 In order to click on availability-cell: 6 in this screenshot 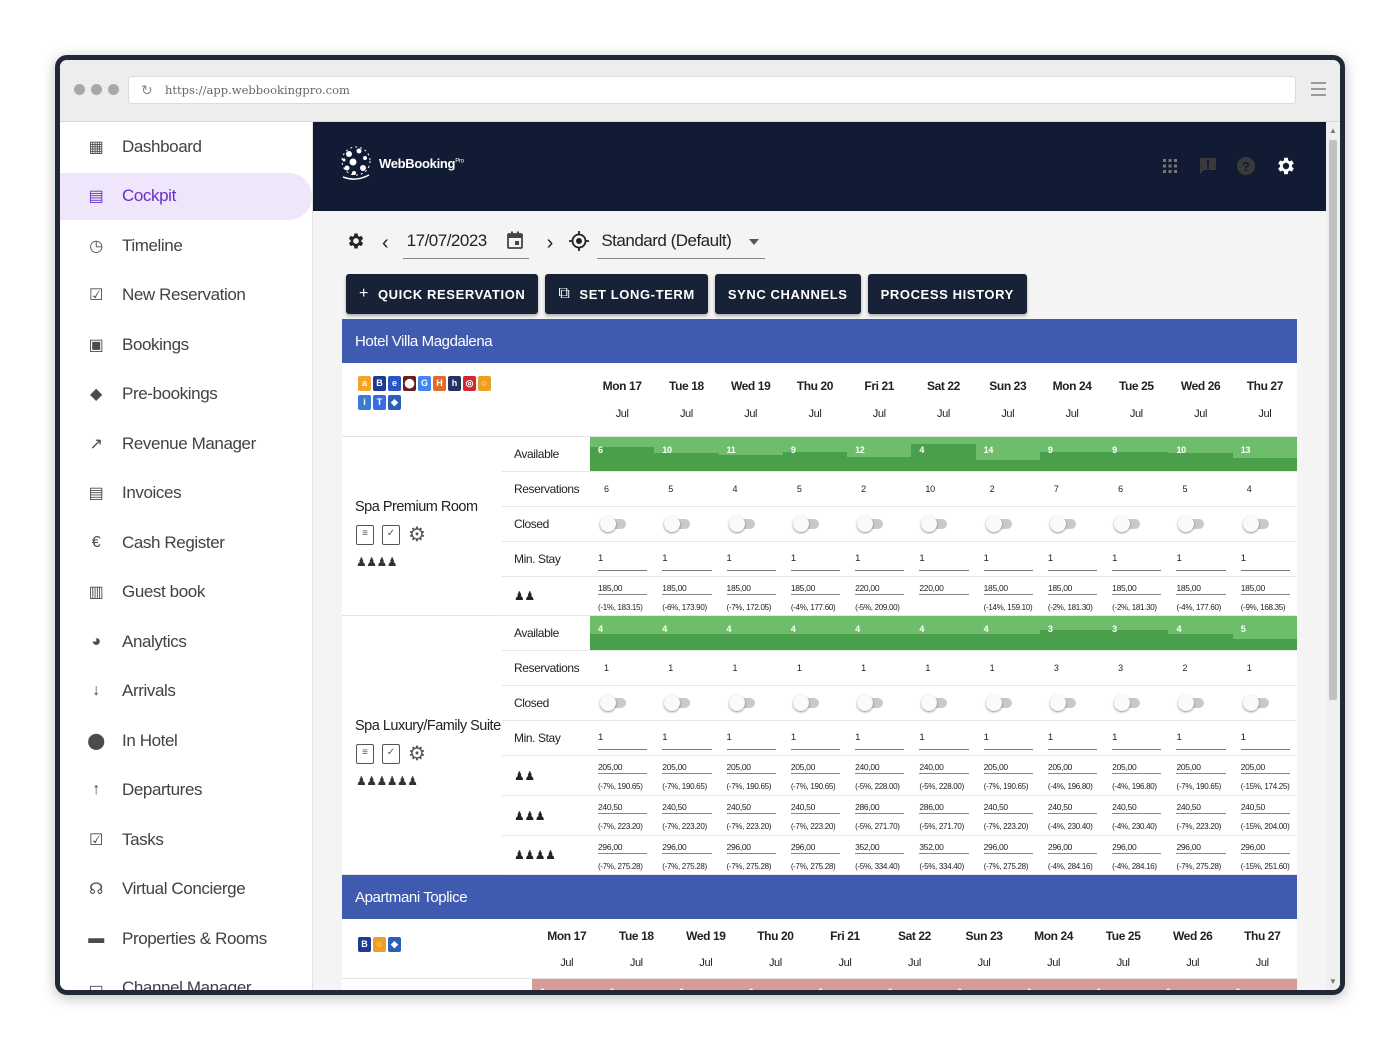, I will do `click(622, 454)`.